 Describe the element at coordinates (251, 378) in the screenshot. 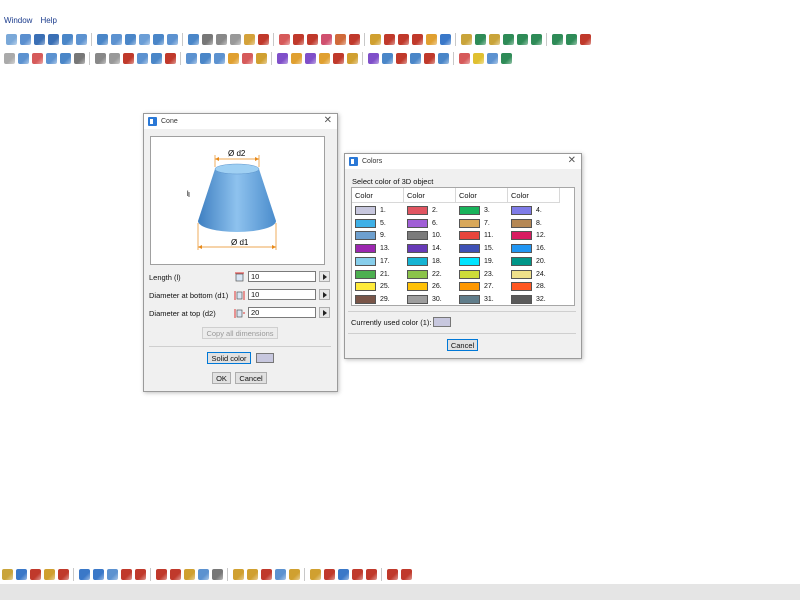

I see `cone-cancel-button: Cancel` at that location.